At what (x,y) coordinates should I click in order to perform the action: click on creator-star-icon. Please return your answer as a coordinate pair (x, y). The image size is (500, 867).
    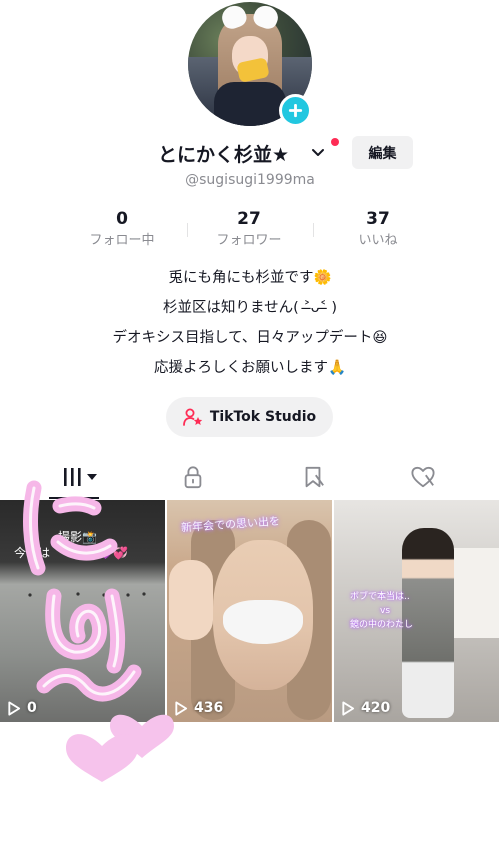
    Looking at the image, I should click on (192, 417).